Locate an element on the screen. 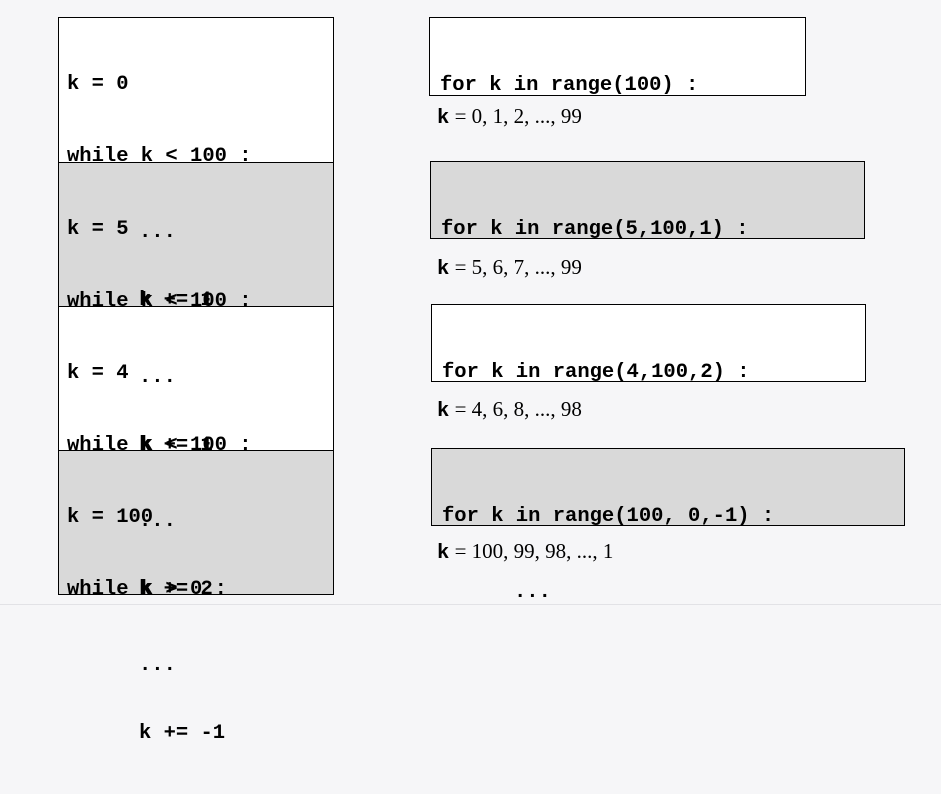 Image resolution: width=941 pixels, height=794 pixels. while-loop-block-1: k = 0 while k < 100 : ... k += 1 is located at coordinates (196, 165).